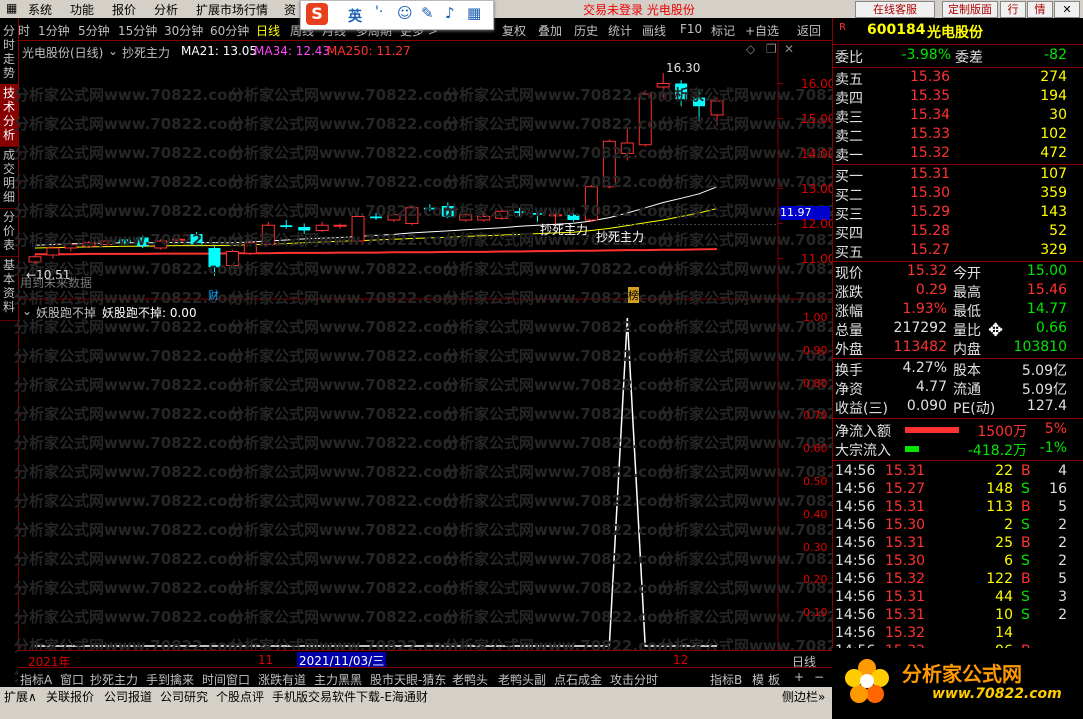  I want to click on fund-label: 净资, so click(849, 390).